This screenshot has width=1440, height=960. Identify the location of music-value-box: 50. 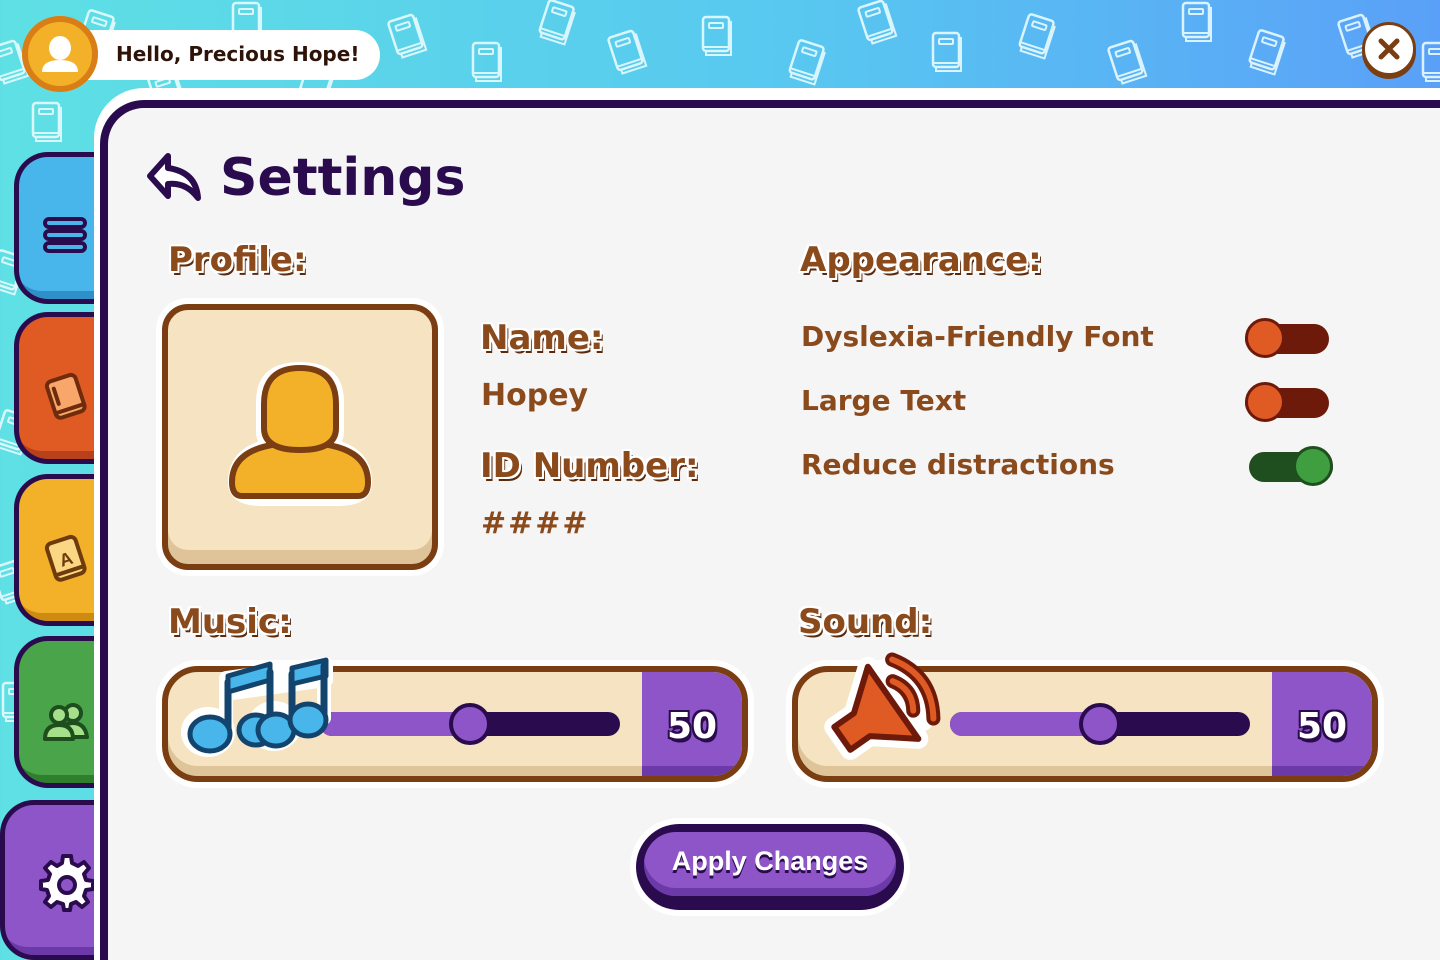
(692, 724).